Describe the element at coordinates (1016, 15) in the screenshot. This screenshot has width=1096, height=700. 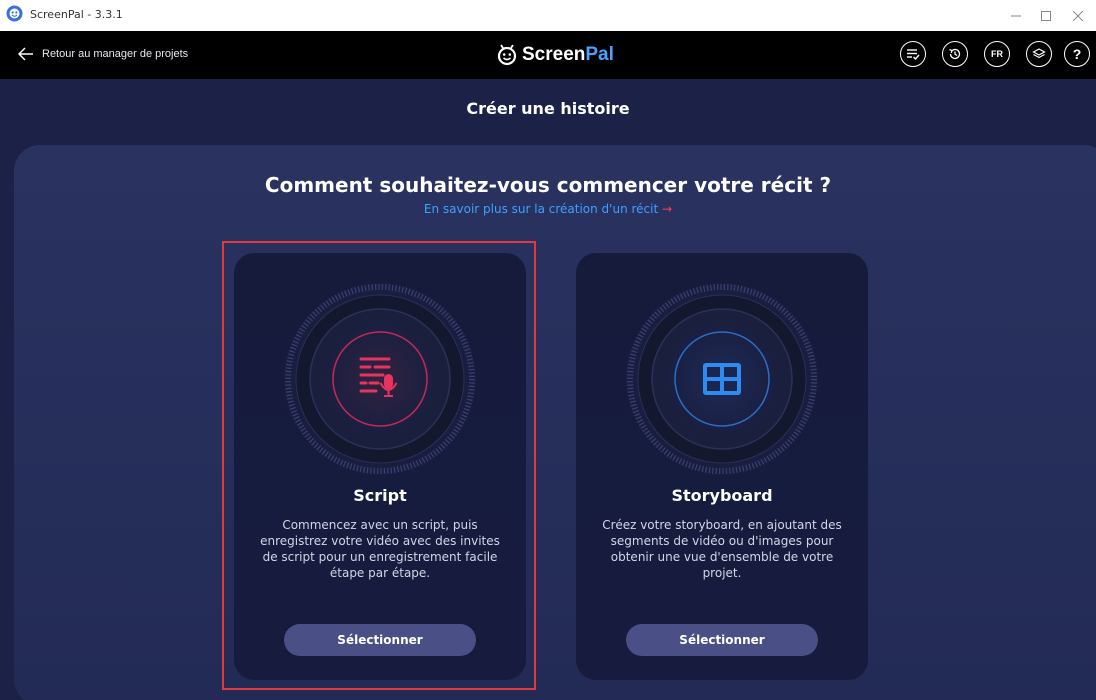
I see `minimize-icon` at that location.